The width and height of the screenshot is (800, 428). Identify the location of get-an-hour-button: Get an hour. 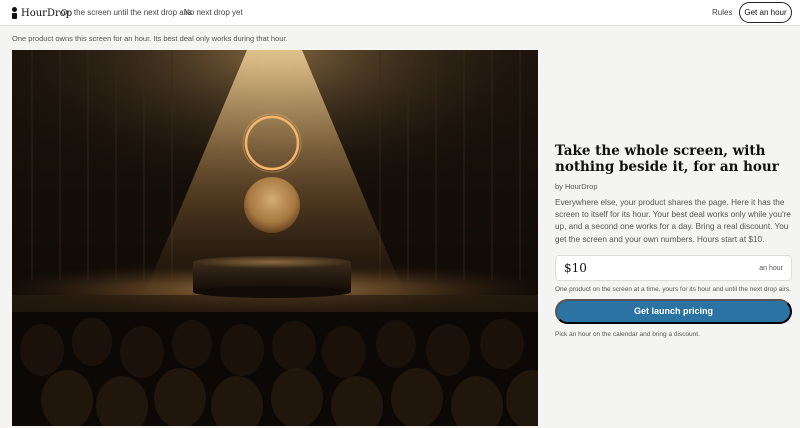
(765, 12).